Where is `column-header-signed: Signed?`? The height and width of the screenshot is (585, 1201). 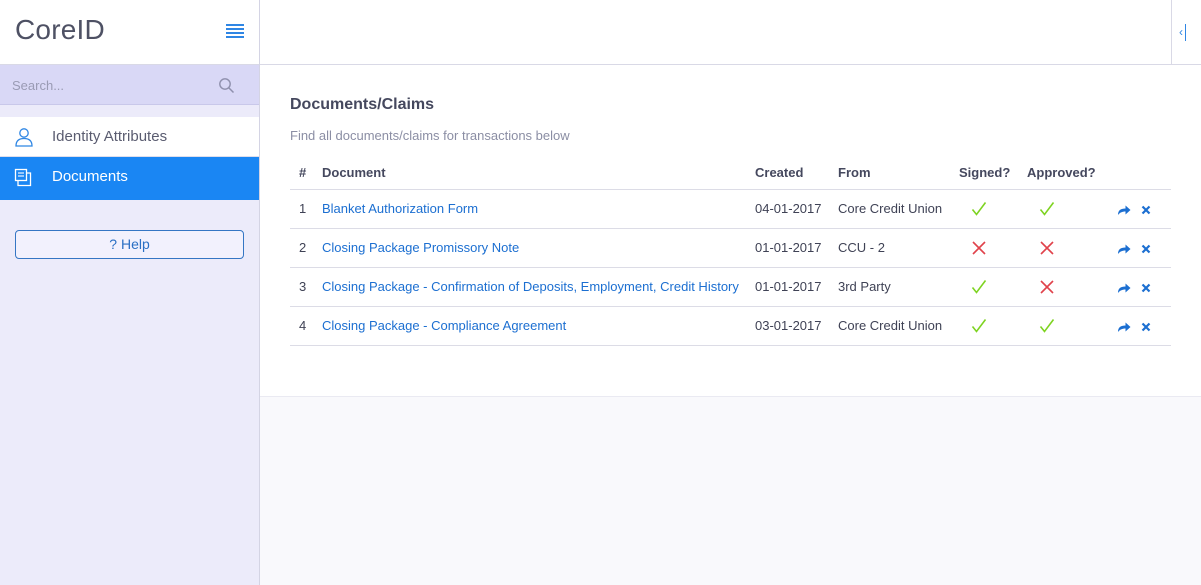
column-header-signed: Signed? is located at coordinates (993, 173).